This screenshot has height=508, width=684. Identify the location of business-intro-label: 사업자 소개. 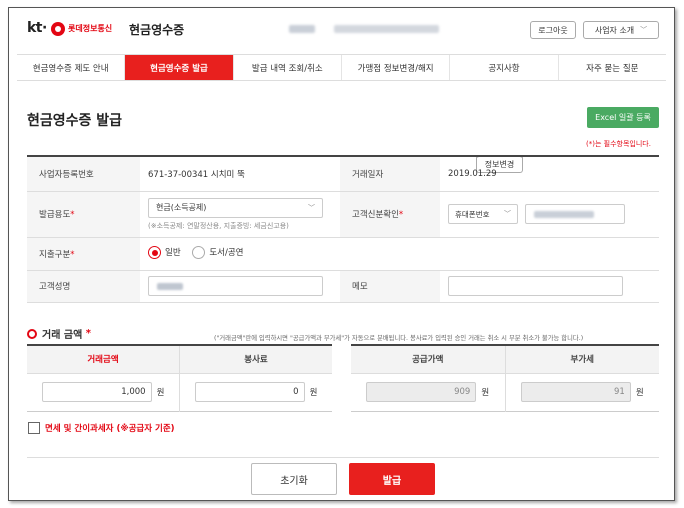
(614, 30).